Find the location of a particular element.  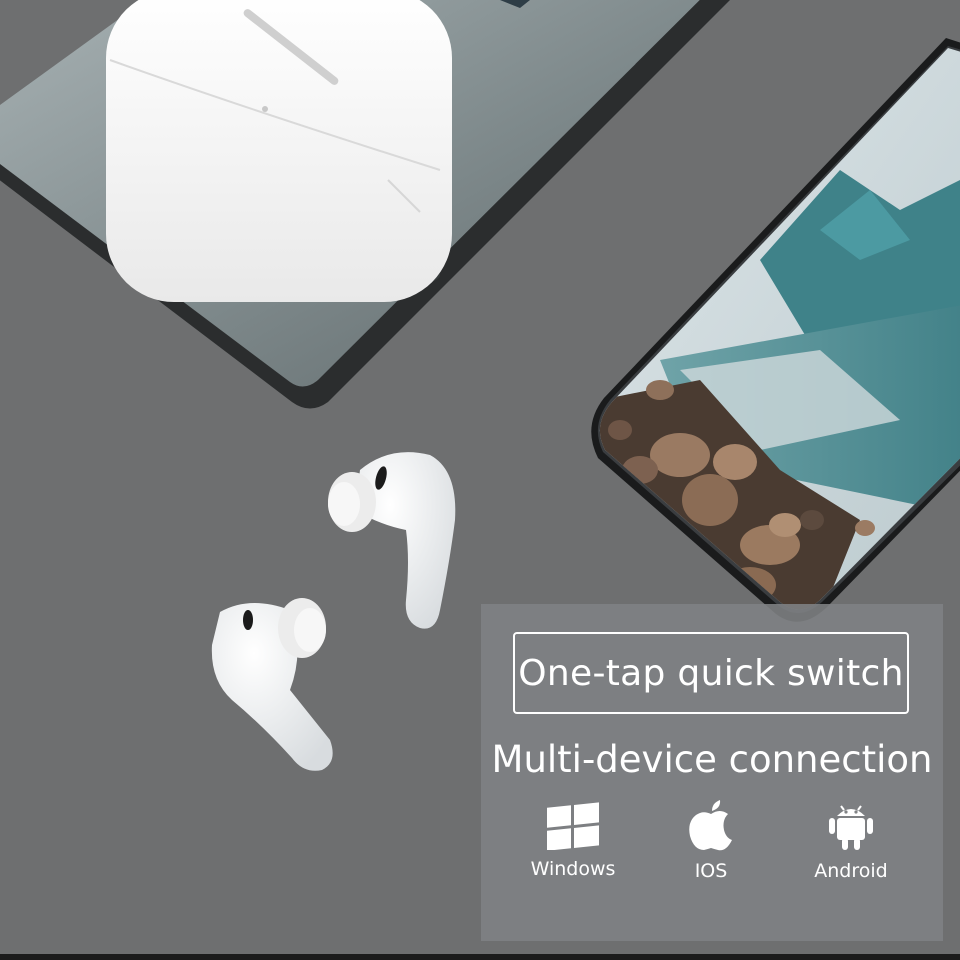

charging-case is located at coordinates (279, 151).